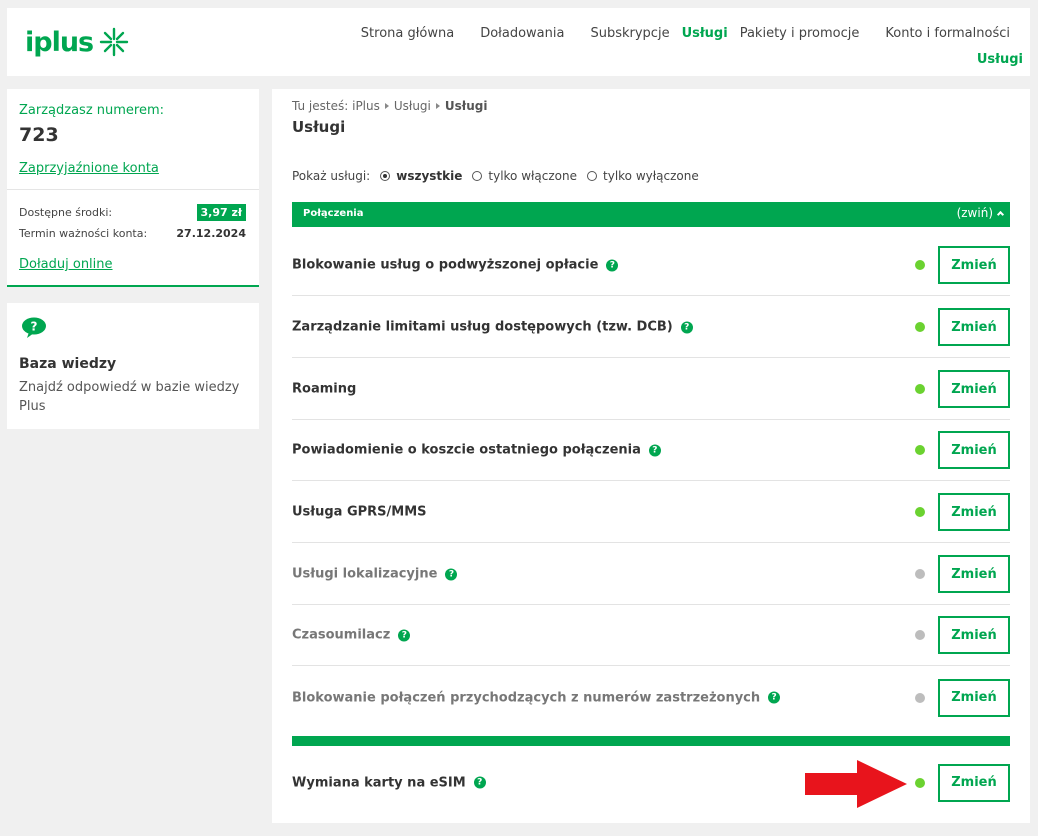  What do you see at coordinates (651, 214) in the screenshot?
I see `section-header-connections: Połączenia (zwiń)` at bounding box center [651, 214].